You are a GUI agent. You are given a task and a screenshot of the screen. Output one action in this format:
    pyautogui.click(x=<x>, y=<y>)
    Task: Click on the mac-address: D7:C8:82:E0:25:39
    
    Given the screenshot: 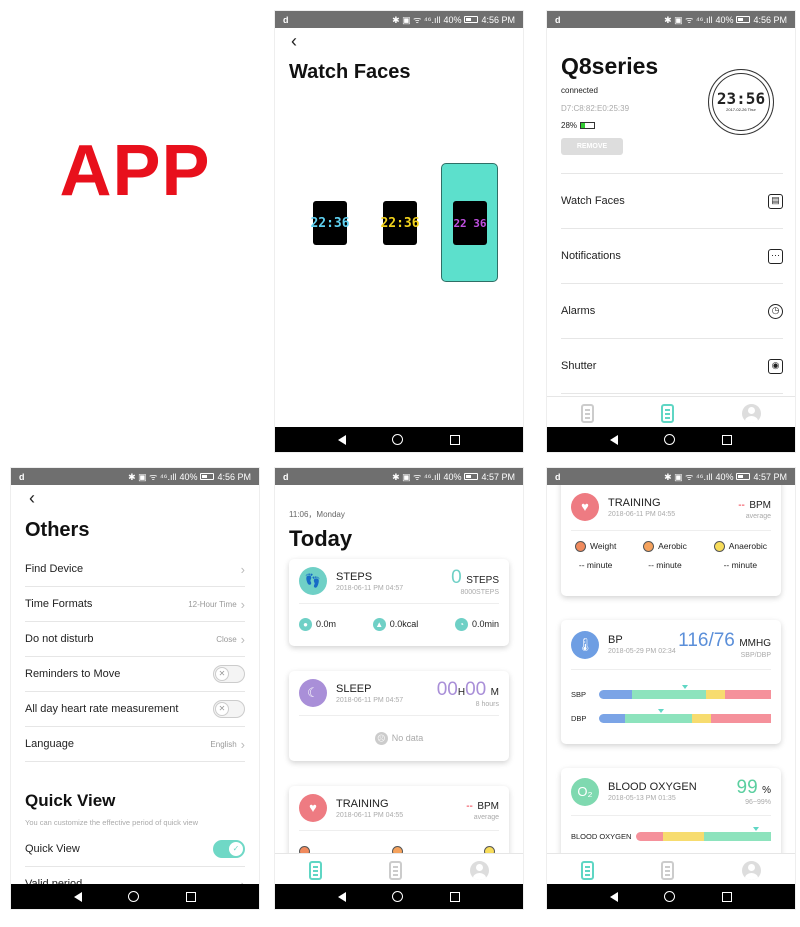 What is the action you would take?
    pyautogui.click(x=595, y=108)
    